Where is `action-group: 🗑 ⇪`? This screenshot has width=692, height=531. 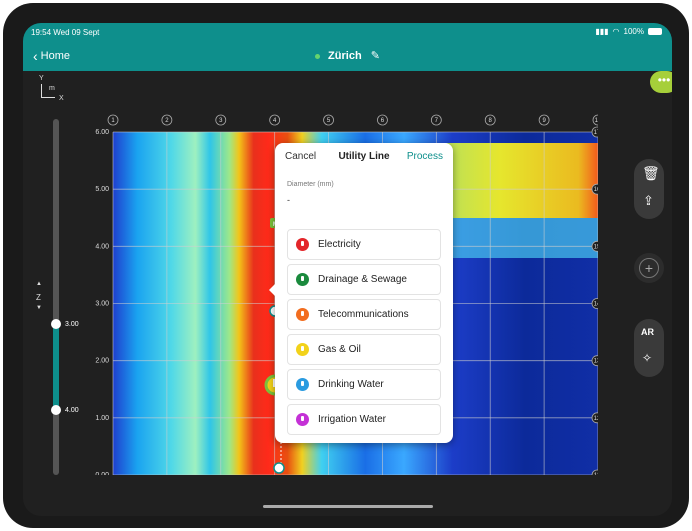 action-group: 🗑 ⇪ is located at coordinates (649, 189).